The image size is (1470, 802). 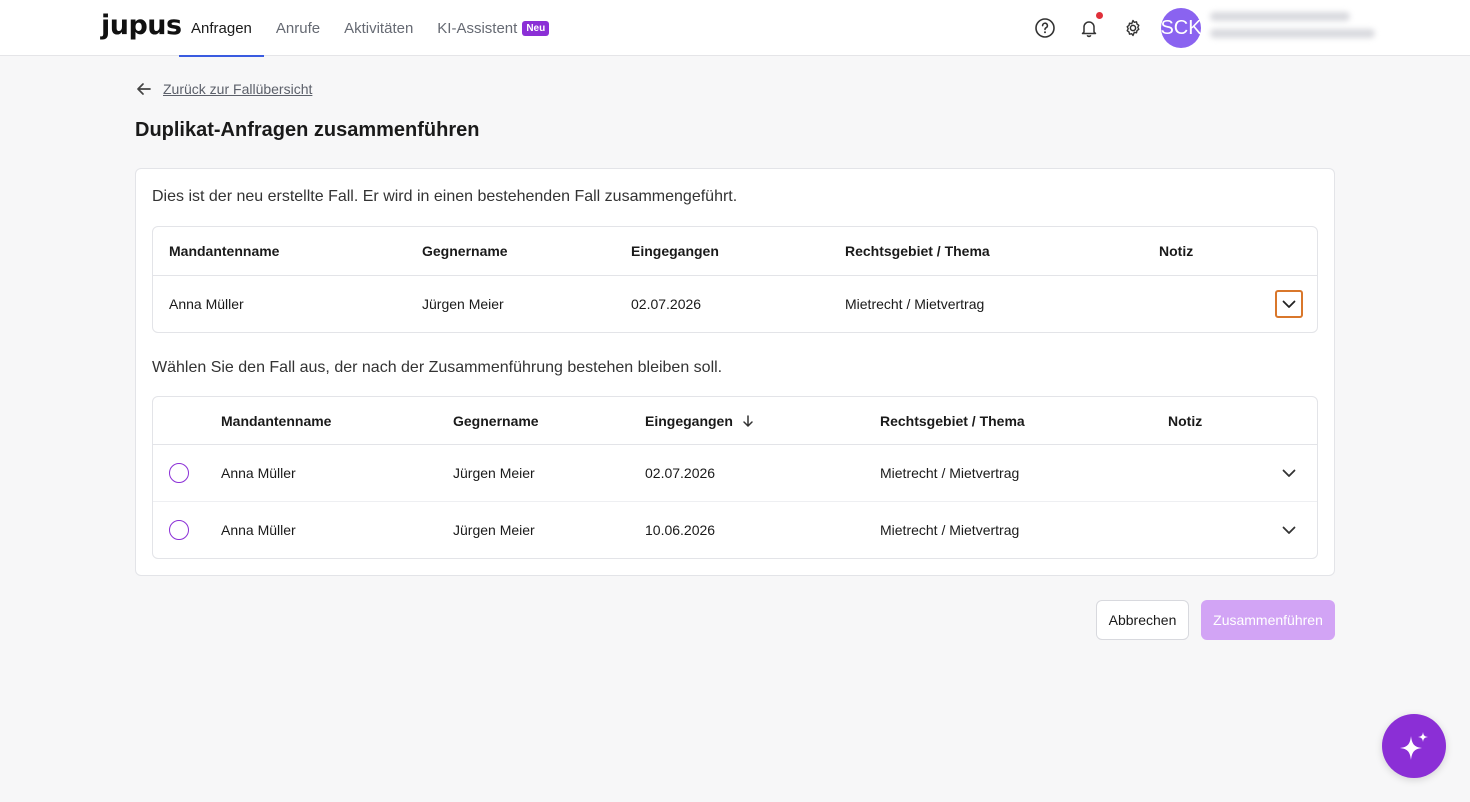 I want to click on user-info-redacted, so click(x=1292, y=29).